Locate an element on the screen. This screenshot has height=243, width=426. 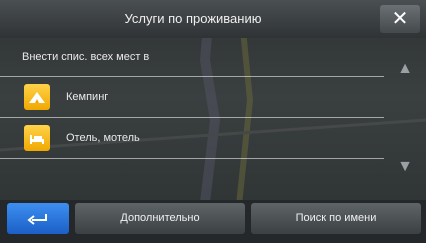
back-button is located at coordinates (38, 218).